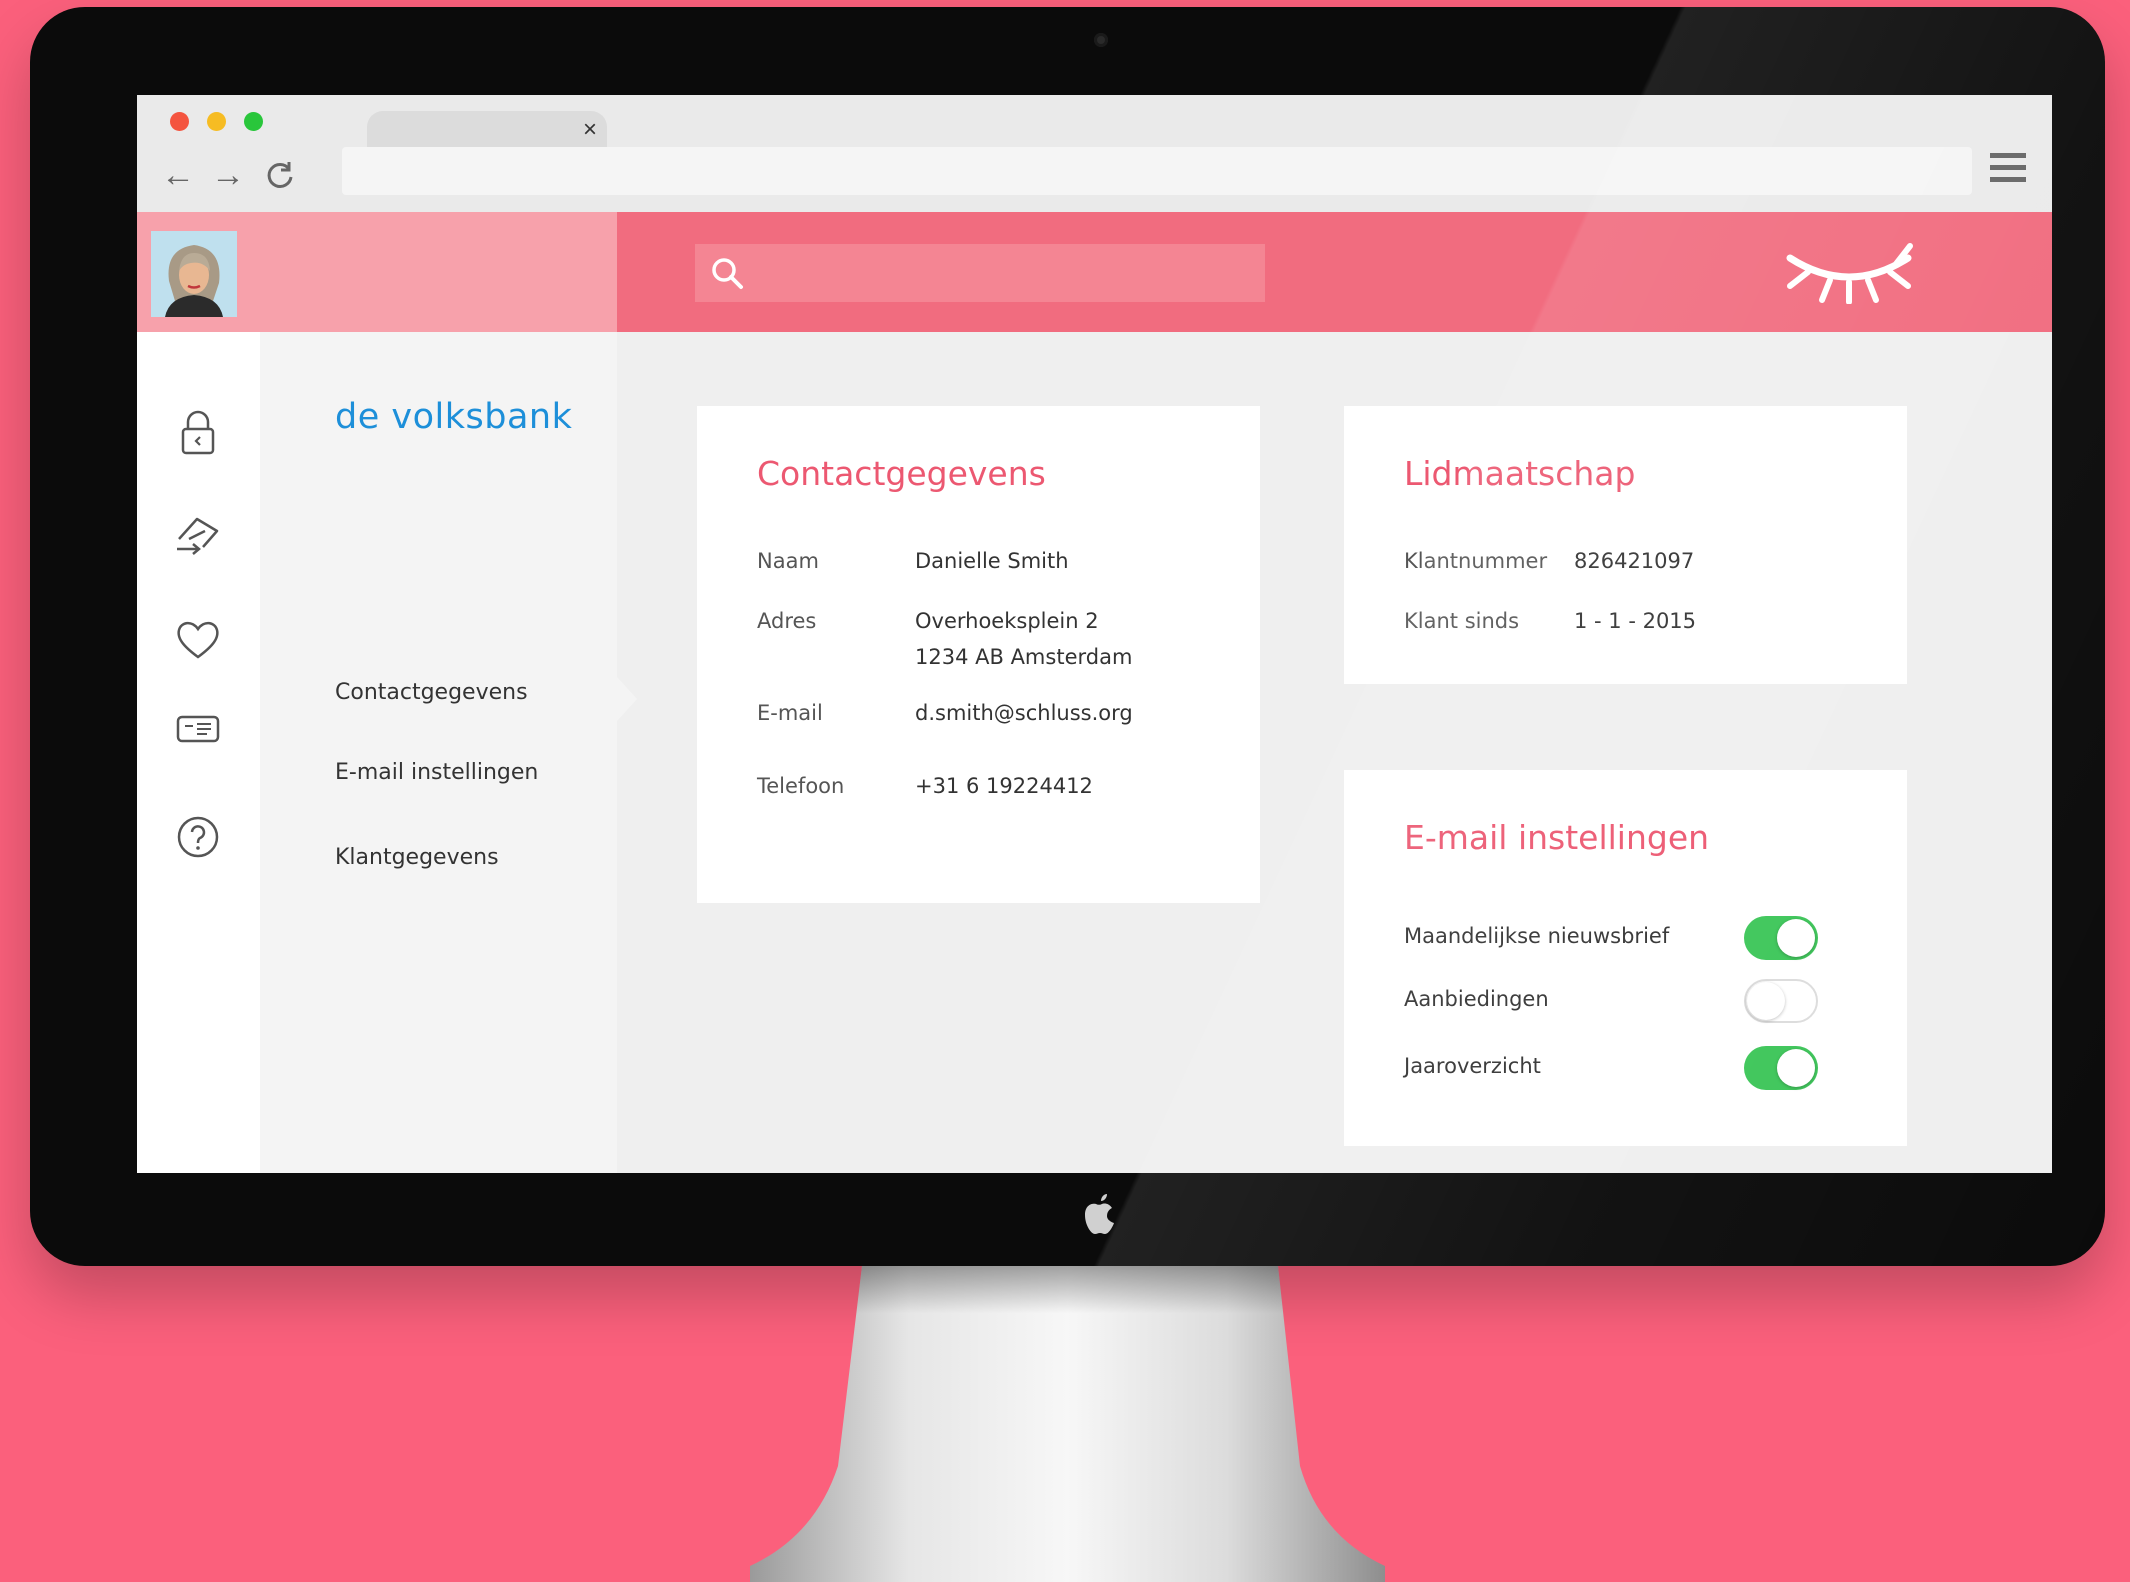  Describe the element at coordinates (198, 534) in the screenshot. I see `transfer-icon` at that location.